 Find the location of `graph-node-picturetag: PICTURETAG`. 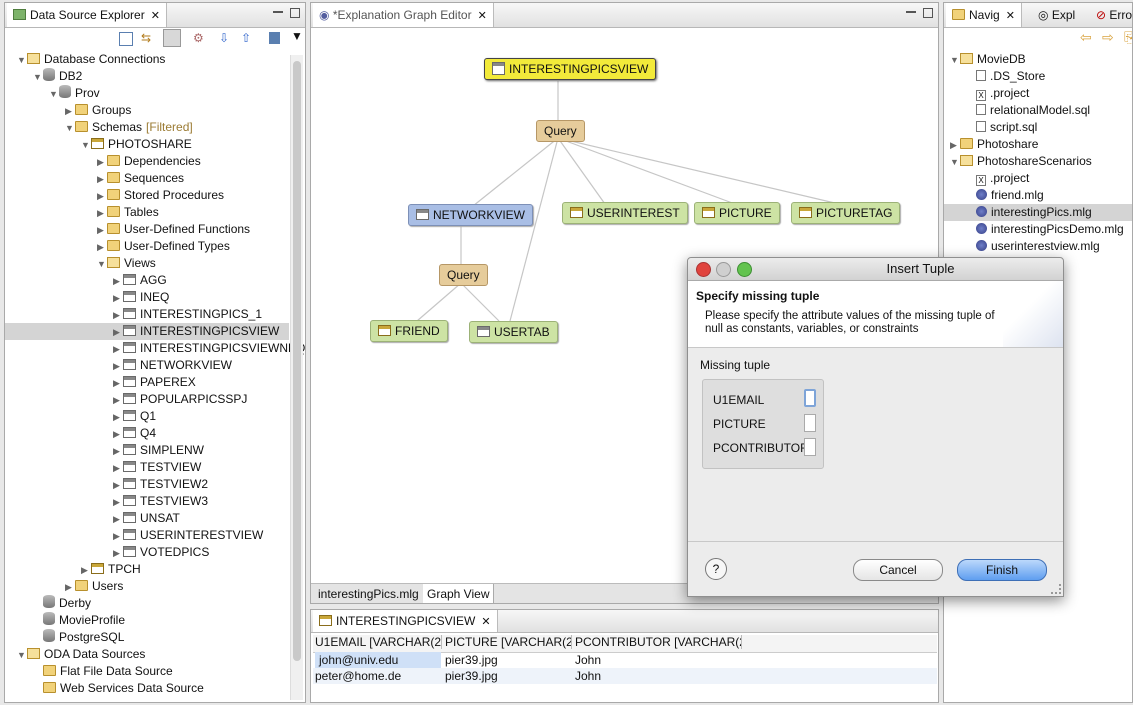

graph-node-picturetag: PICTURETAG is located at coordinates (846, 213).